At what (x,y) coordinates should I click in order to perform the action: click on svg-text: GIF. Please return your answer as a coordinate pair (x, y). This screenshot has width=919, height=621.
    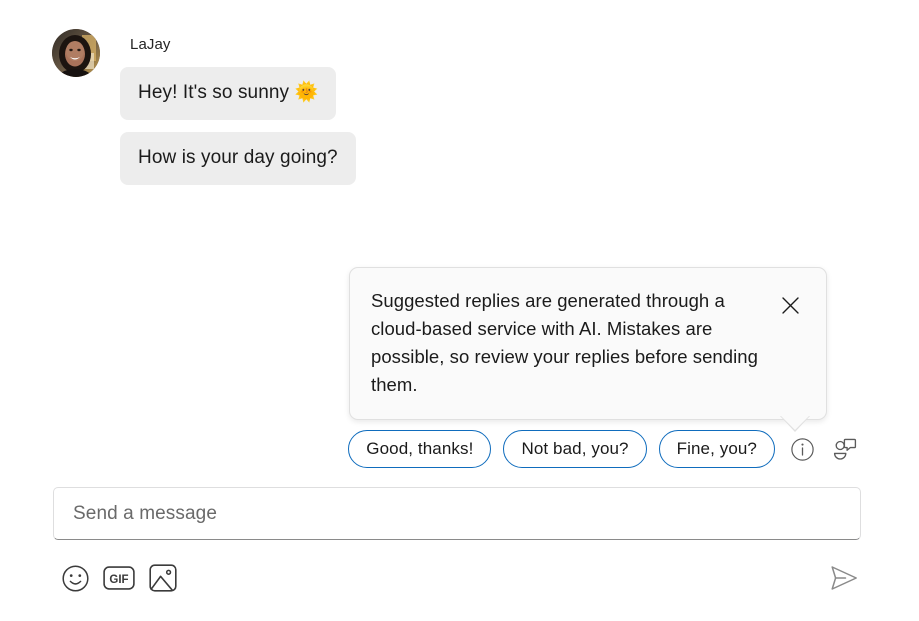
    Looking at the image, I should click on (118, 580).